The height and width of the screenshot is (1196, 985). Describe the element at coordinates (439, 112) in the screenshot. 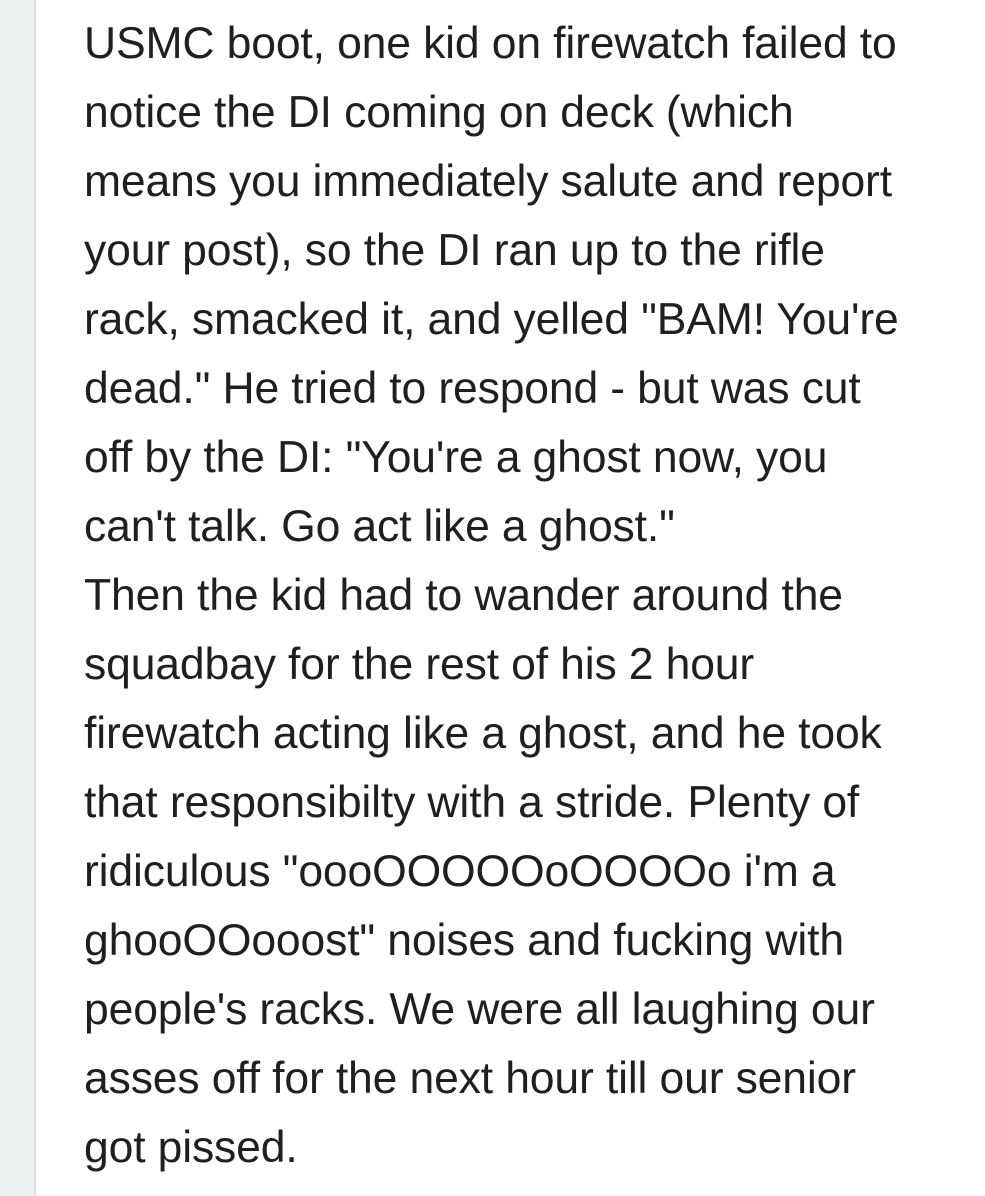

I see `comment-line: notice the DI coming on deck (which` at that location.